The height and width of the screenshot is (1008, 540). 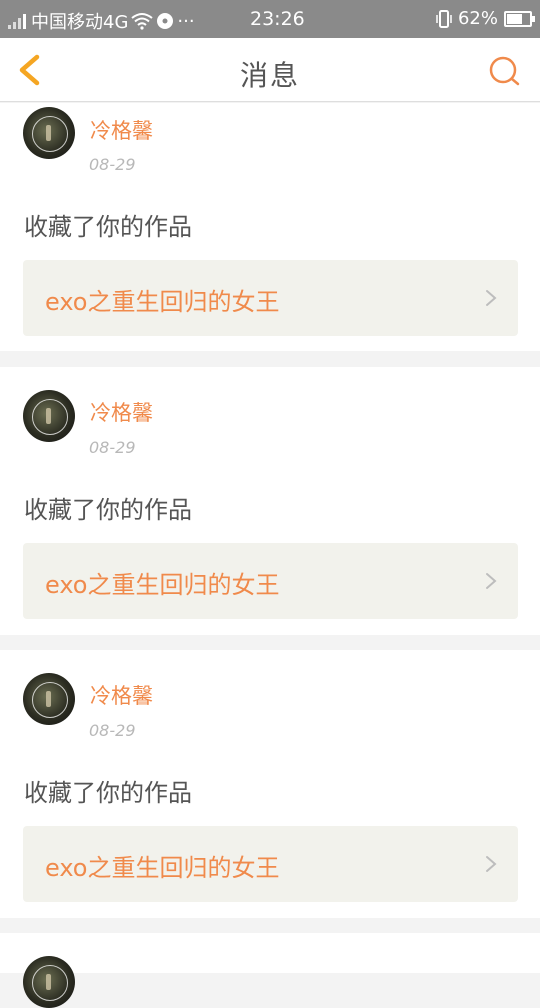 What do you see at coordinates (514, 18) in the screenshot?
I see `battery-fill` at bounding box center [514, 18].